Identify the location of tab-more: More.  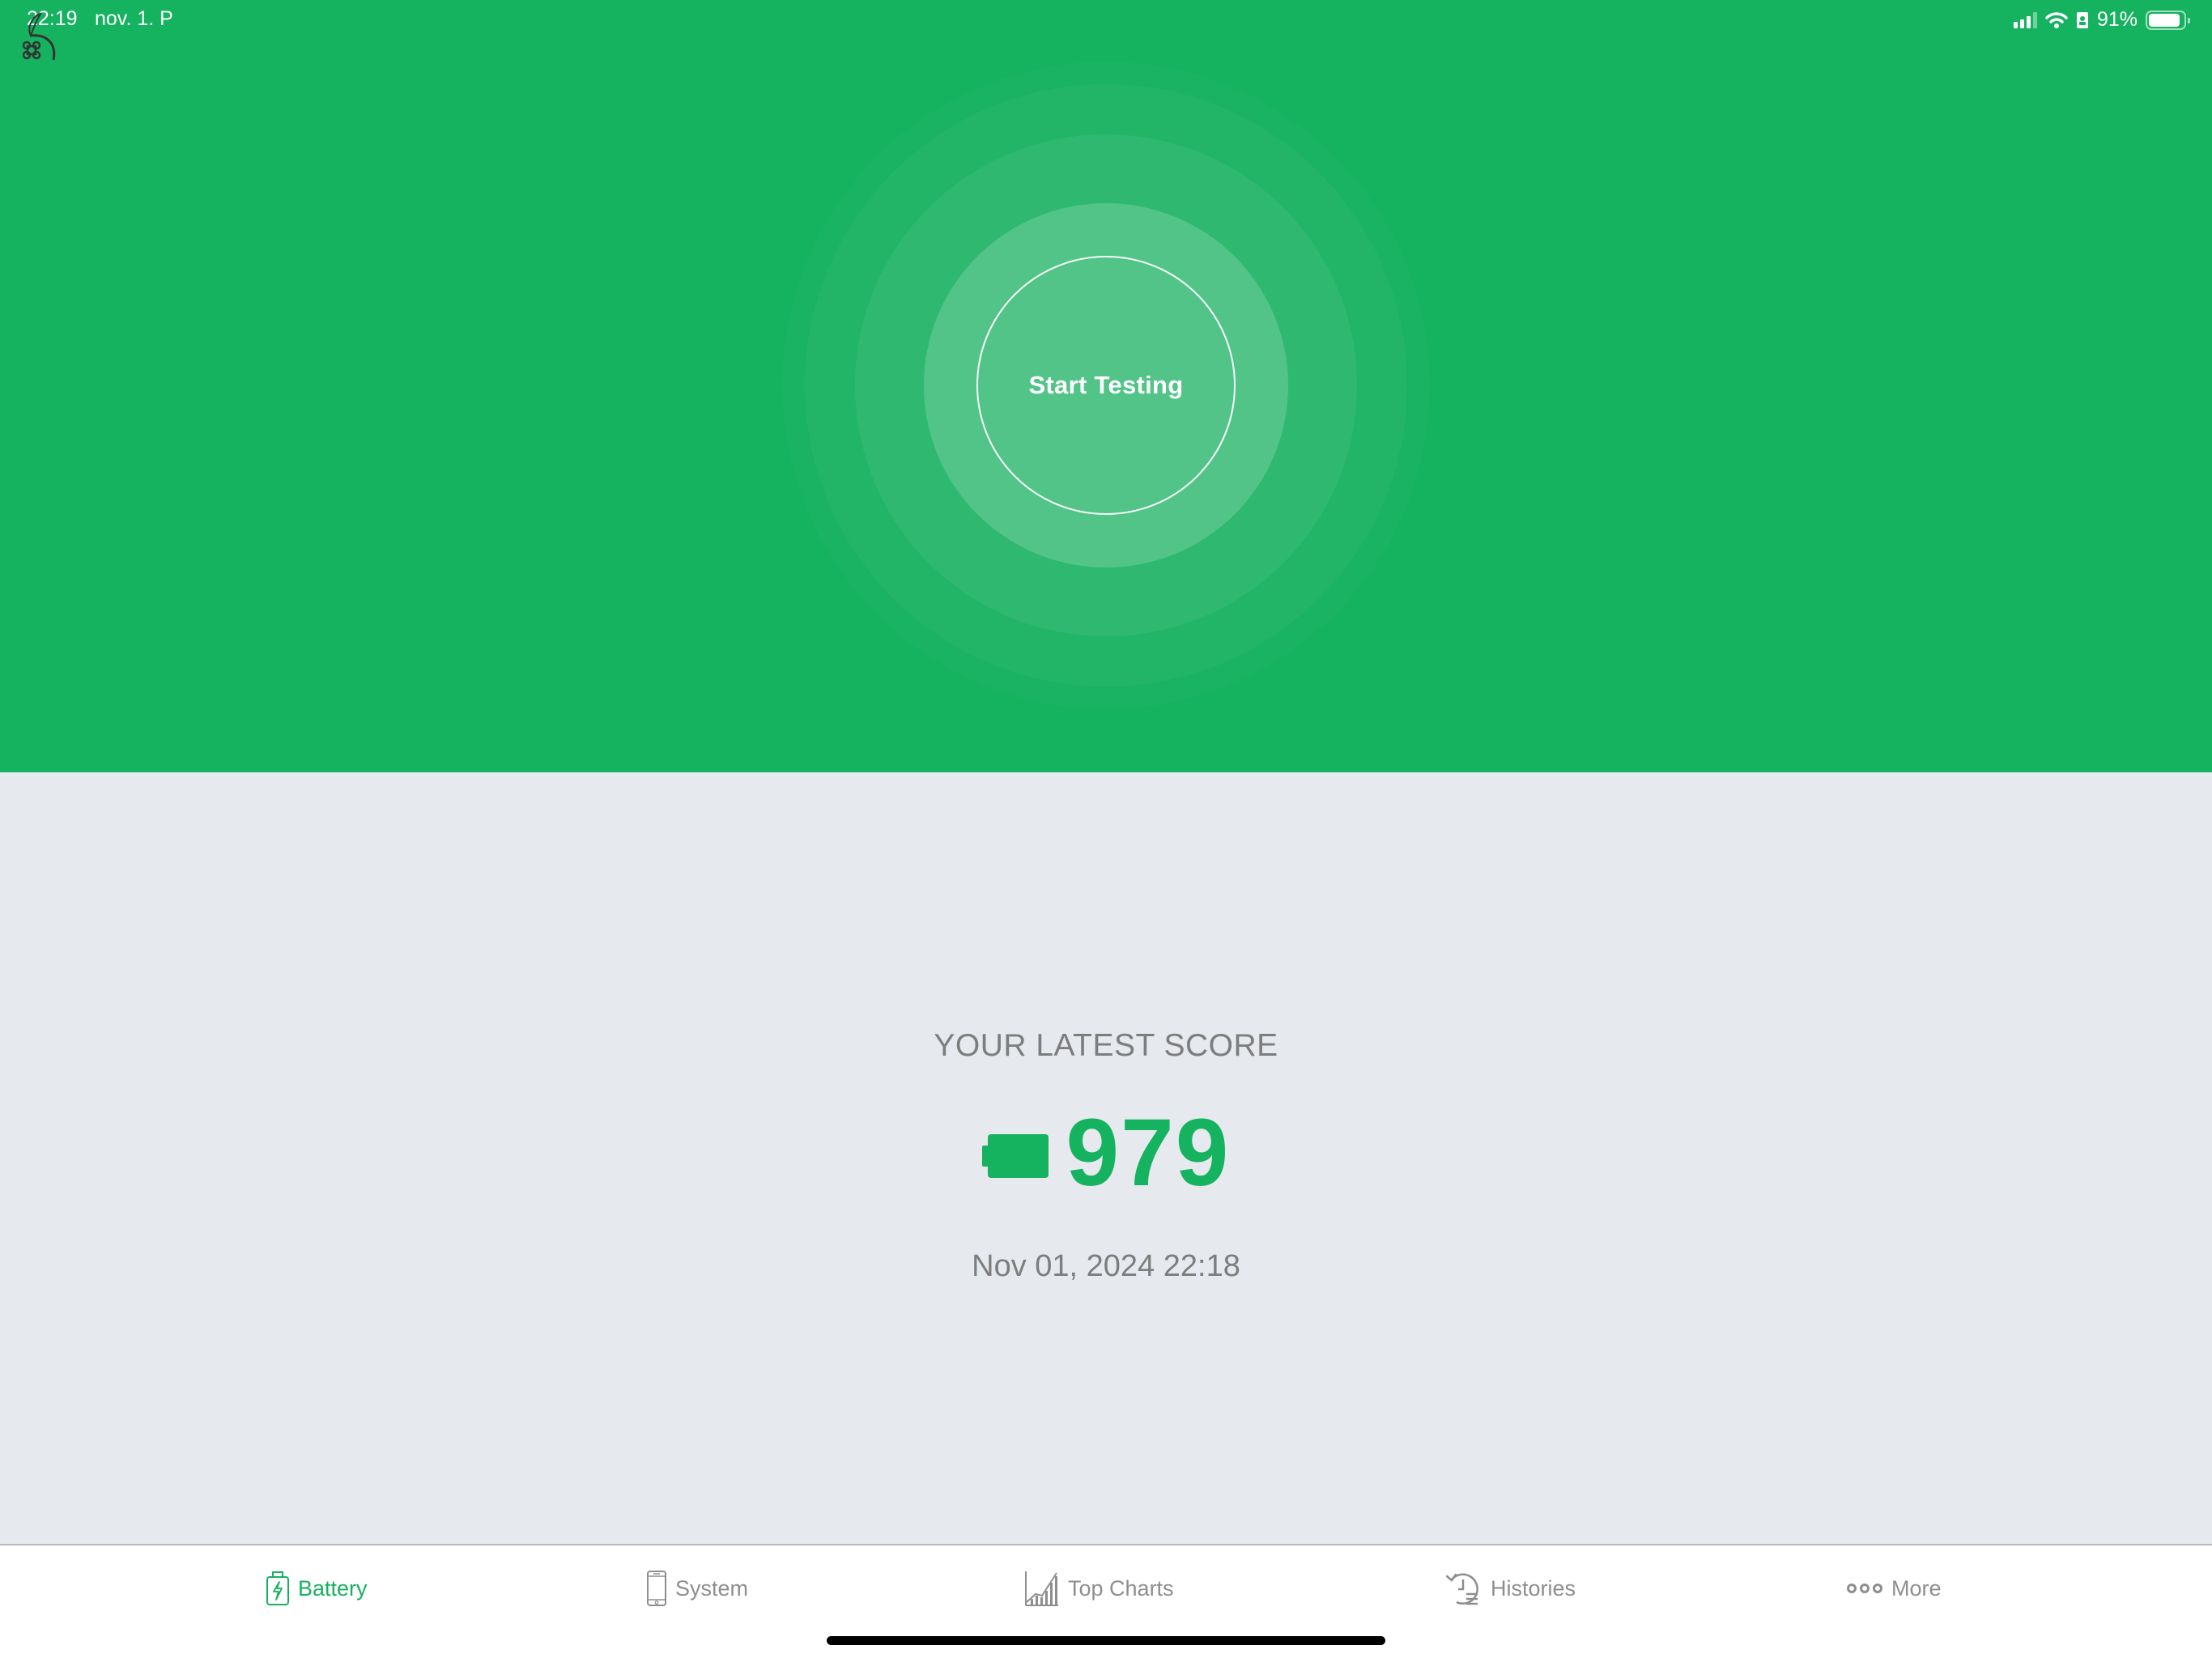
(1894, 1588).